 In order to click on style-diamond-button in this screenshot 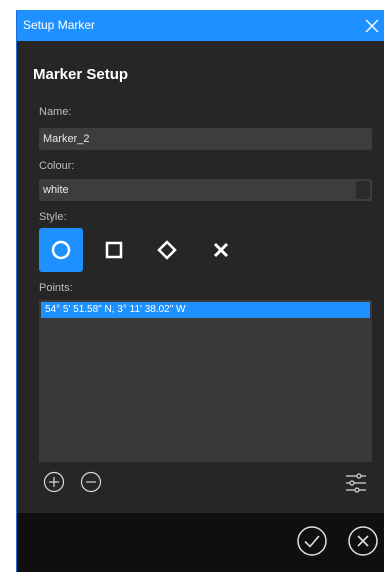, I will do `click(167, 250)`.